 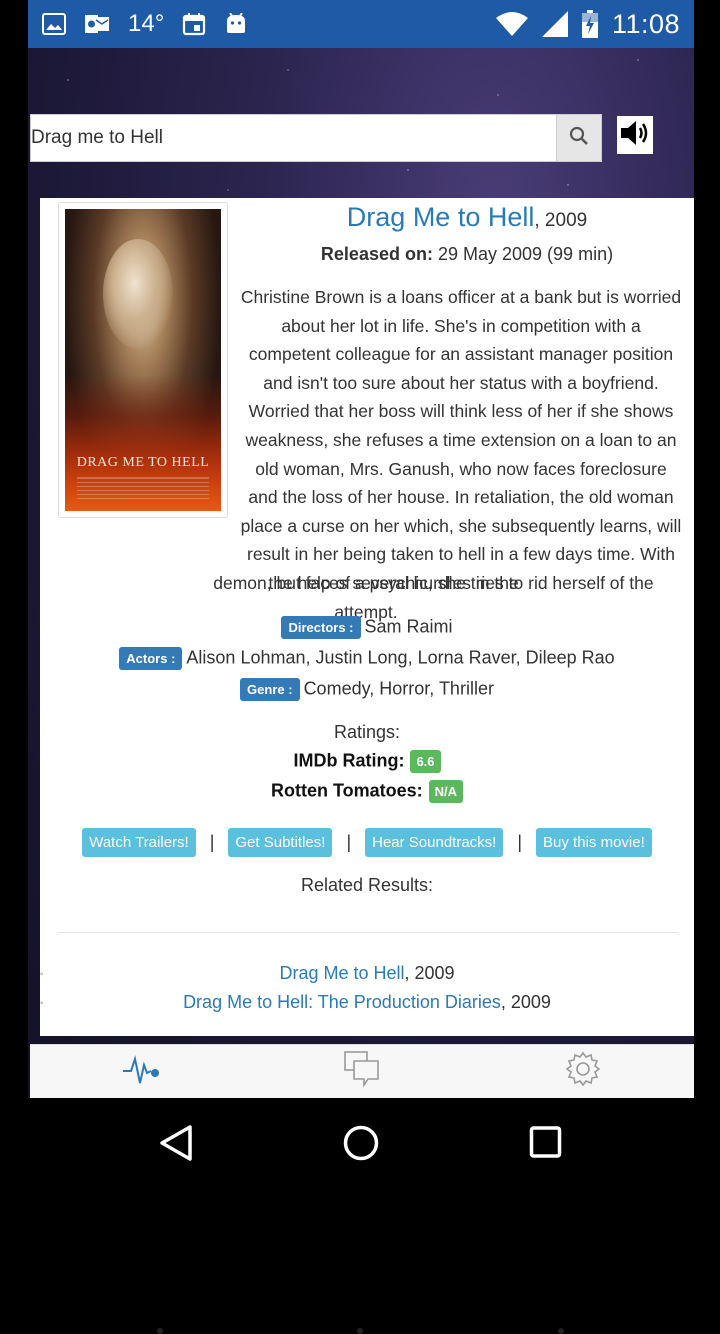 I want to click on release-info: Released on: 29 May 2009 (99 min), so click(x=467, y=254).